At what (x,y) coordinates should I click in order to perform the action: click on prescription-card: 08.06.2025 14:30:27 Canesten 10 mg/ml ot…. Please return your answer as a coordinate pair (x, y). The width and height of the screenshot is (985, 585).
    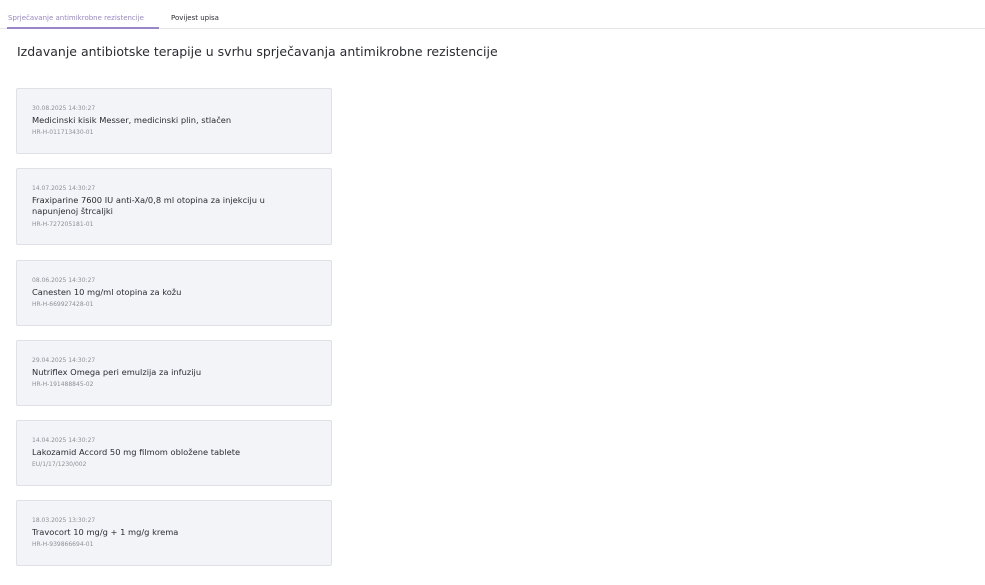
    Looking at the image, I should click on (174, 293).